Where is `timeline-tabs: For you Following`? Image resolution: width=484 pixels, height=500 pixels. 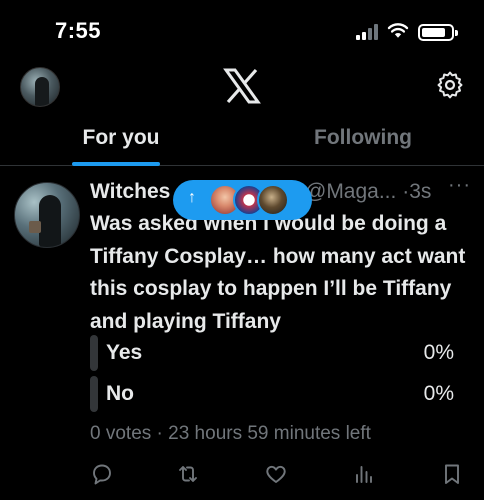
timeline-tabs: For you Following is located at coordinates (242, 141).